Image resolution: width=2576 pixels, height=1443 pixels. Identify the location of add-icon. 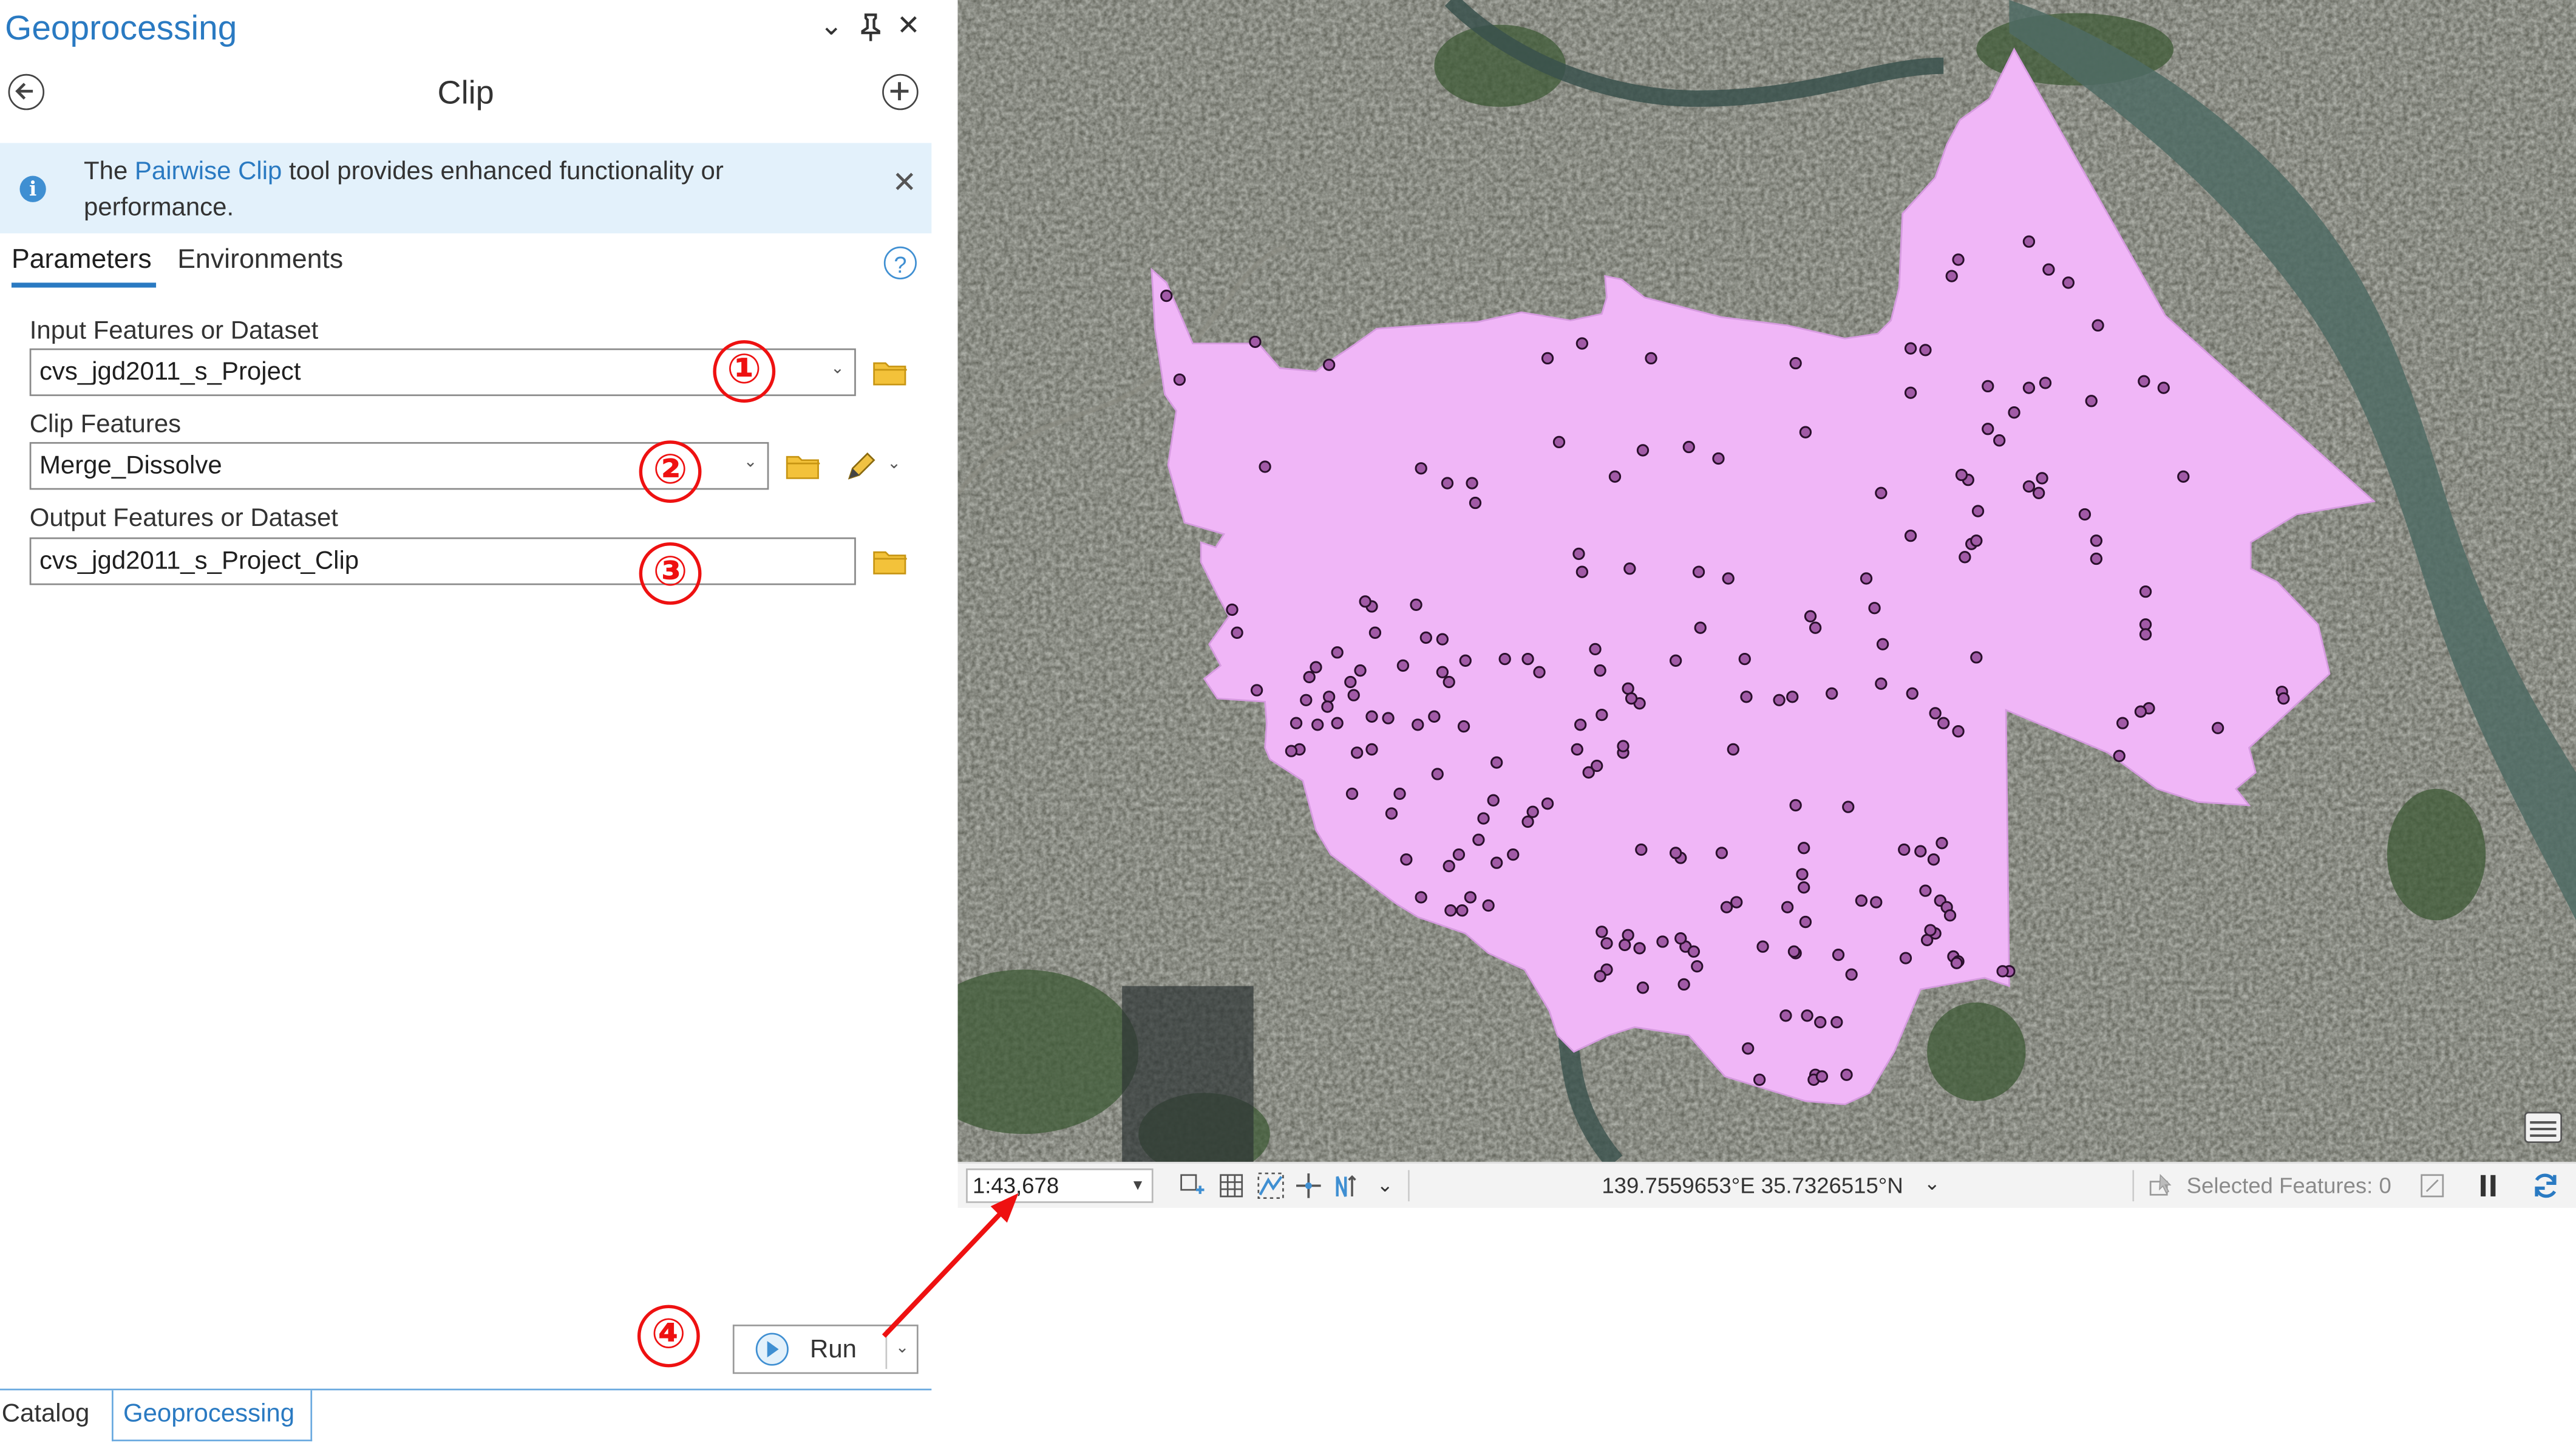
(900, 92).